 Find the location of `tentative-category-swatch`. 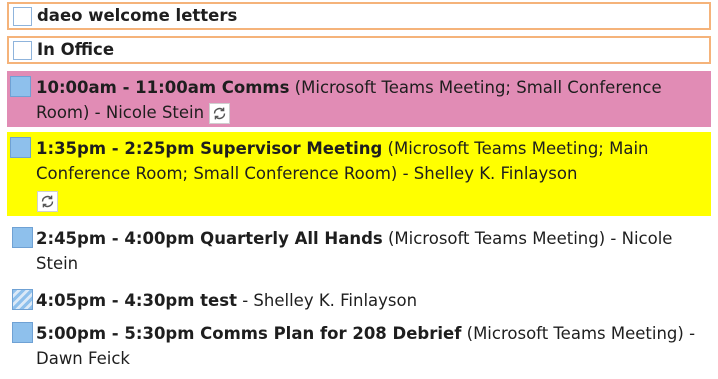

tentative-category-swatch is located at coordinates (22, 299).